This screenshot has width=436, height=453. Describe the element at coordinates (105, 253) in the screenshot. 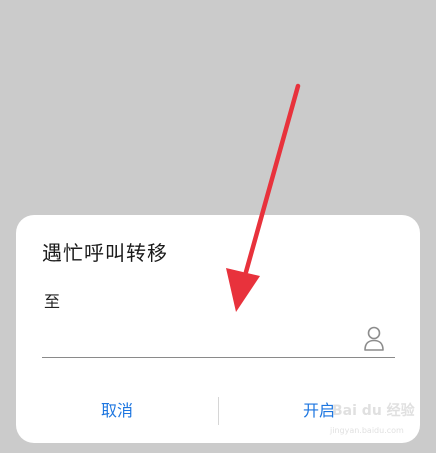

I see `dialog-title: 遇忙呼叫转移` at that location.